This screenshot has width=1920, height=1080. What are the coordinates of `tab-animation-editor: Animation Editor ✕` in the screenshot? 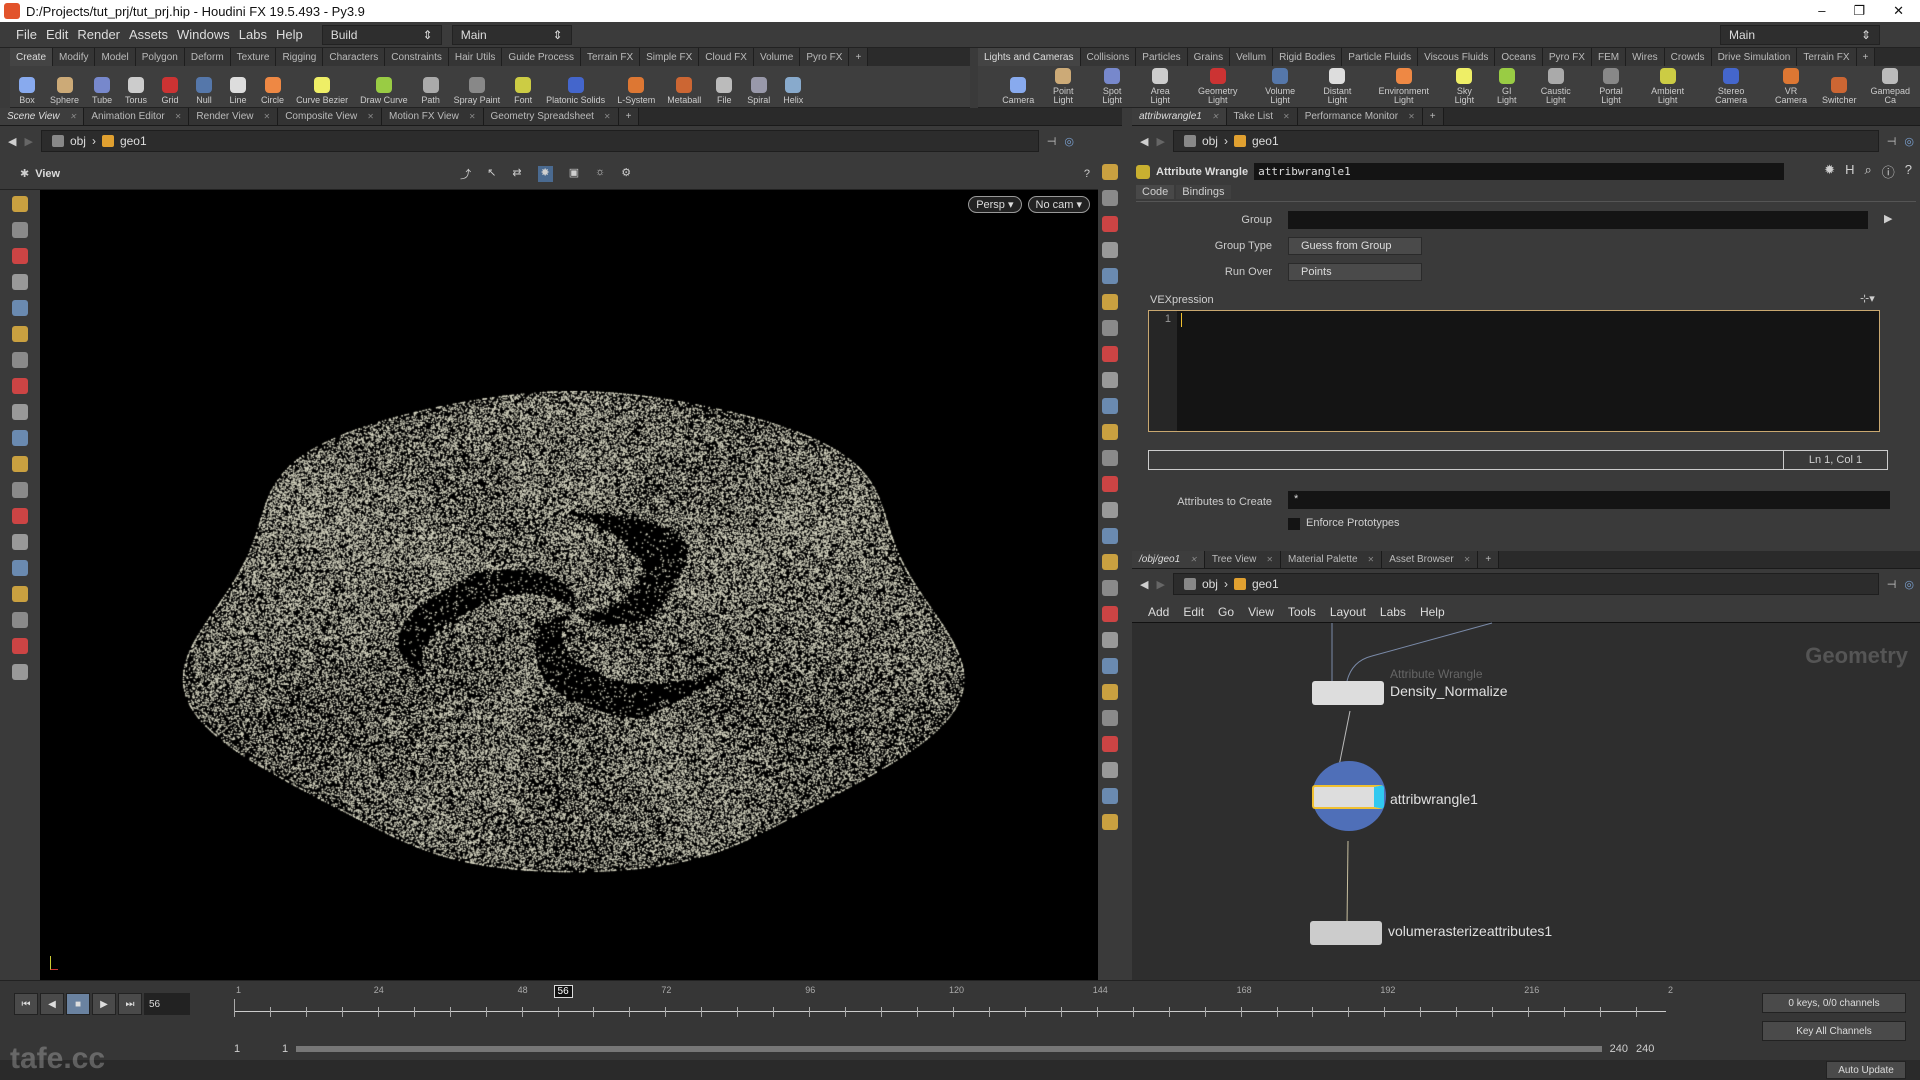 It's located at (137, 116).